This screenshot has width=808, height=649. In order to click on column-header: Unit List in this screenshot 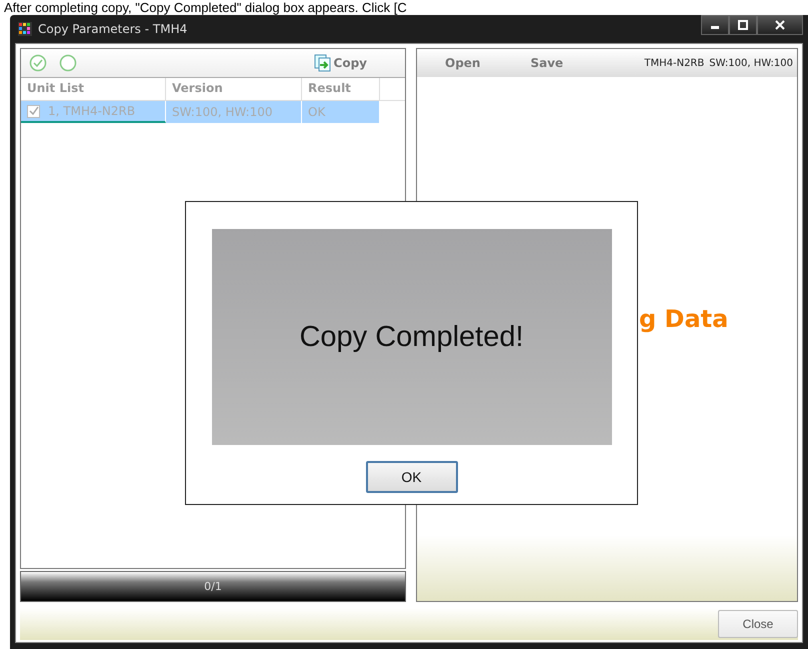, I will do `click(93, 89)`.